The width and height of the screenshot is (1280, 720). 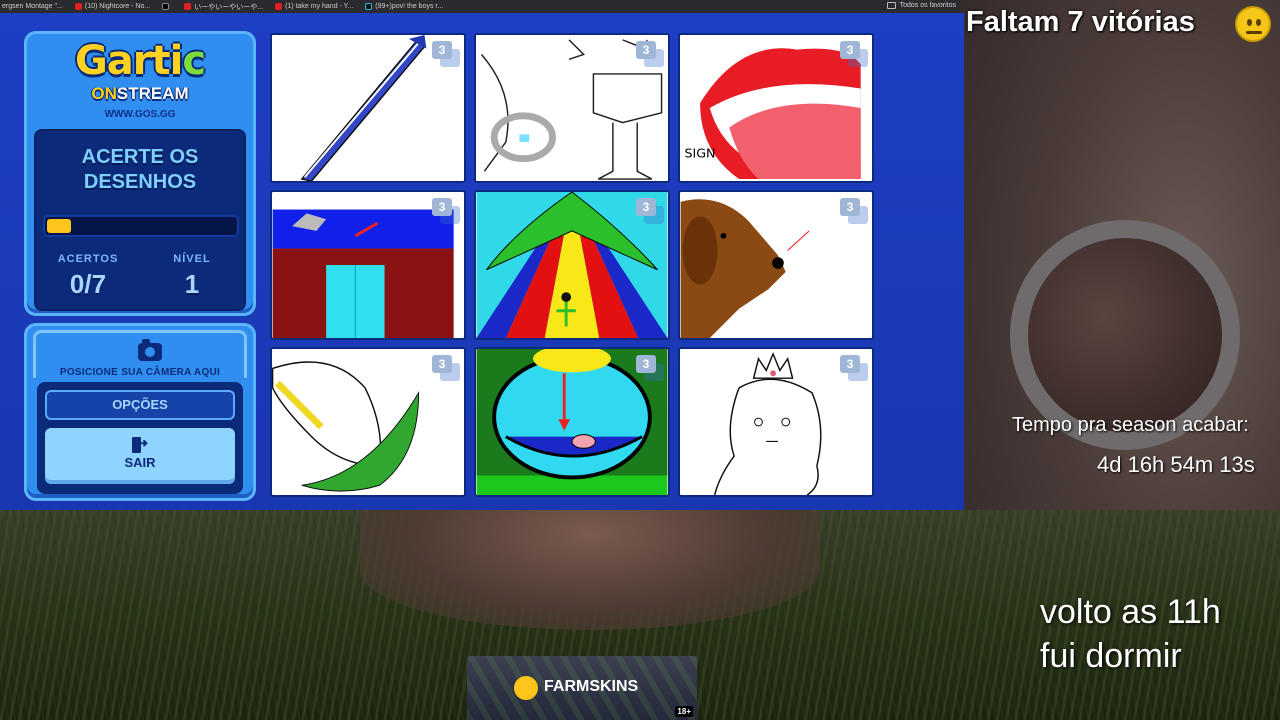 I want to click on drawing-card-house: 3, so click(x=368, y=265).